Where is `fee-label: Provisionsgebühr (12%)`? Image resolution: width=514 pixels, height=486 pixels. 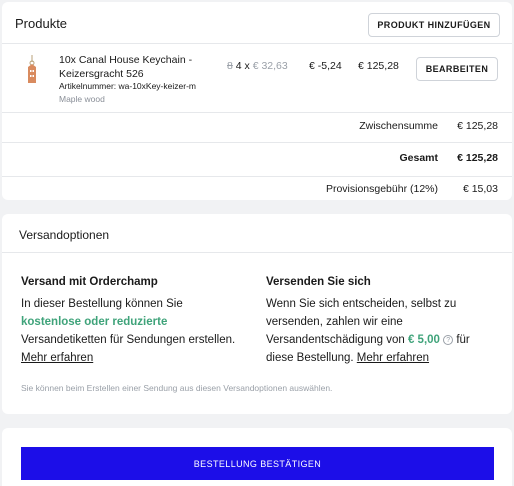
fee-label: Provisionsgebühr (12%) is located at coordinates (381, 189).